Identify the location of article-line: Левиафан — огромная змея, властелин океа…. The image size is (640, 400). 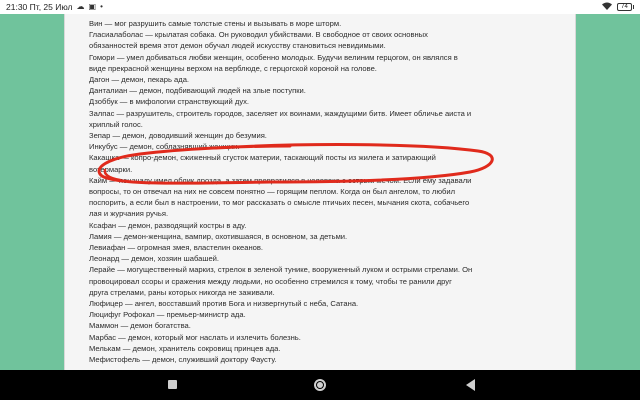
(176, 248).